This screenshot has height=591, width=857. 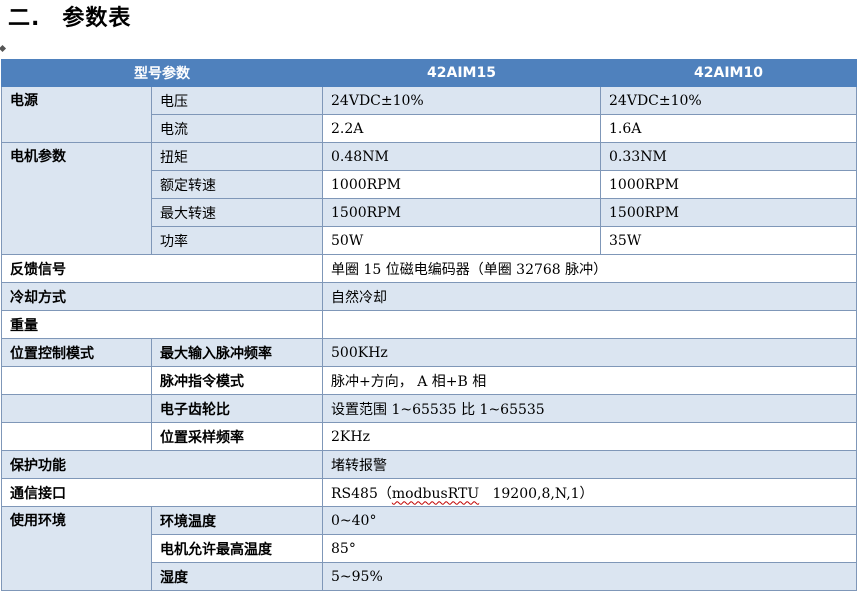 What do you see at coordinates (728, 240) in the screenshot?
I see `motor-power-value-2: 35W` at bounding box center [728, 240].